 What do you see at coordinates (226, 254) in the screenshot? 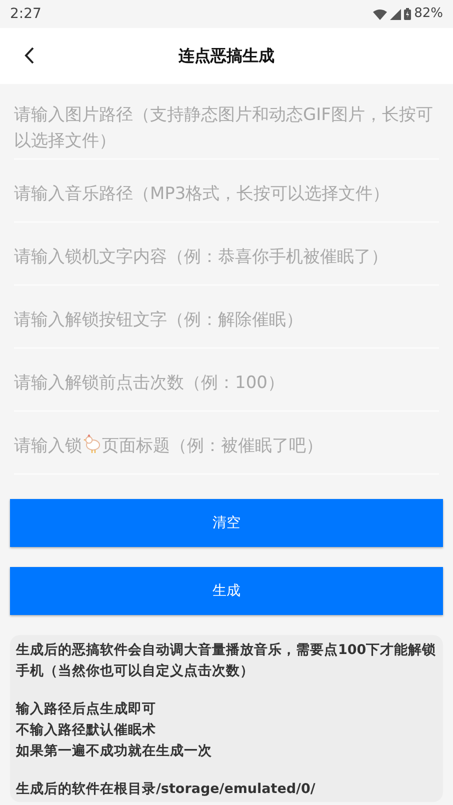
I see `input-field: 请输入锁机文字内容（例：恭喜你手机被催眠了）` at bounding box center [226, 254].